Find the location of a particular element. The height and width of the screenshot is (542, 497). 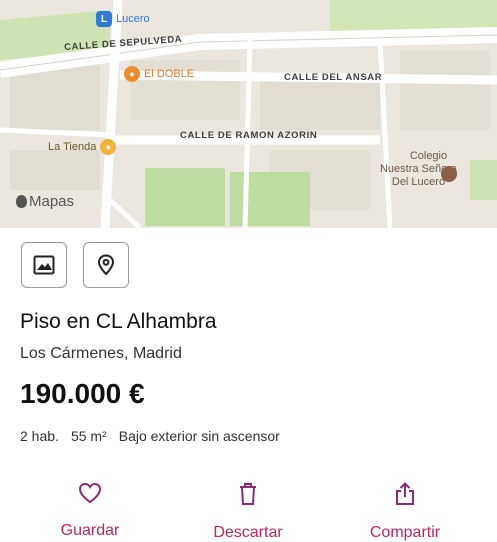

map-location-button is located at coordinates (106, 265).